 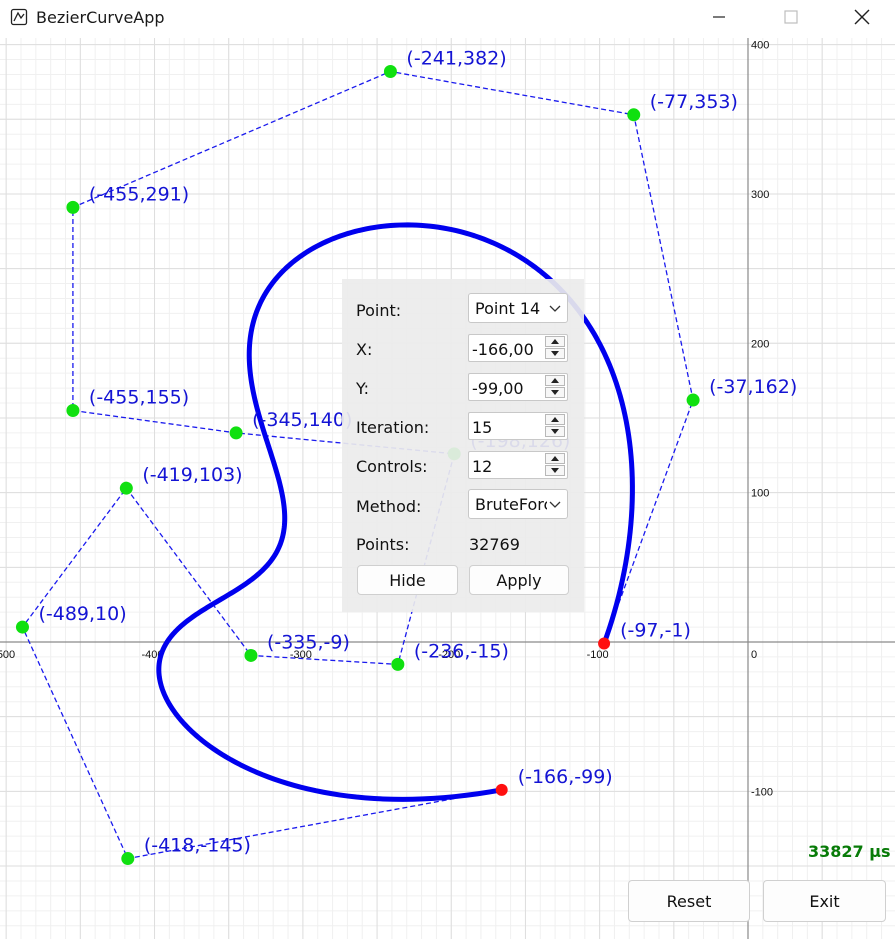 I want to click on x-decrement-button, so click(x=555, y=353).